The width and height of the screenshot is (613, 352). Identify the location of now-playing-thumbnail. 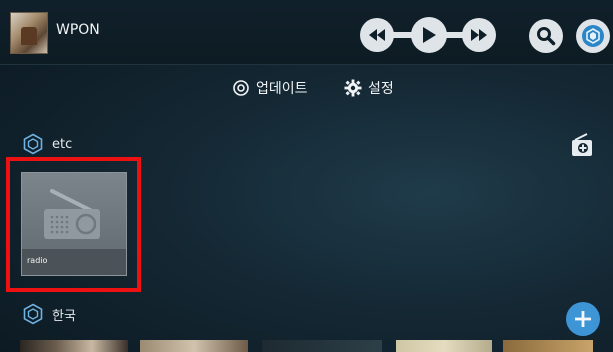
(29, 33).